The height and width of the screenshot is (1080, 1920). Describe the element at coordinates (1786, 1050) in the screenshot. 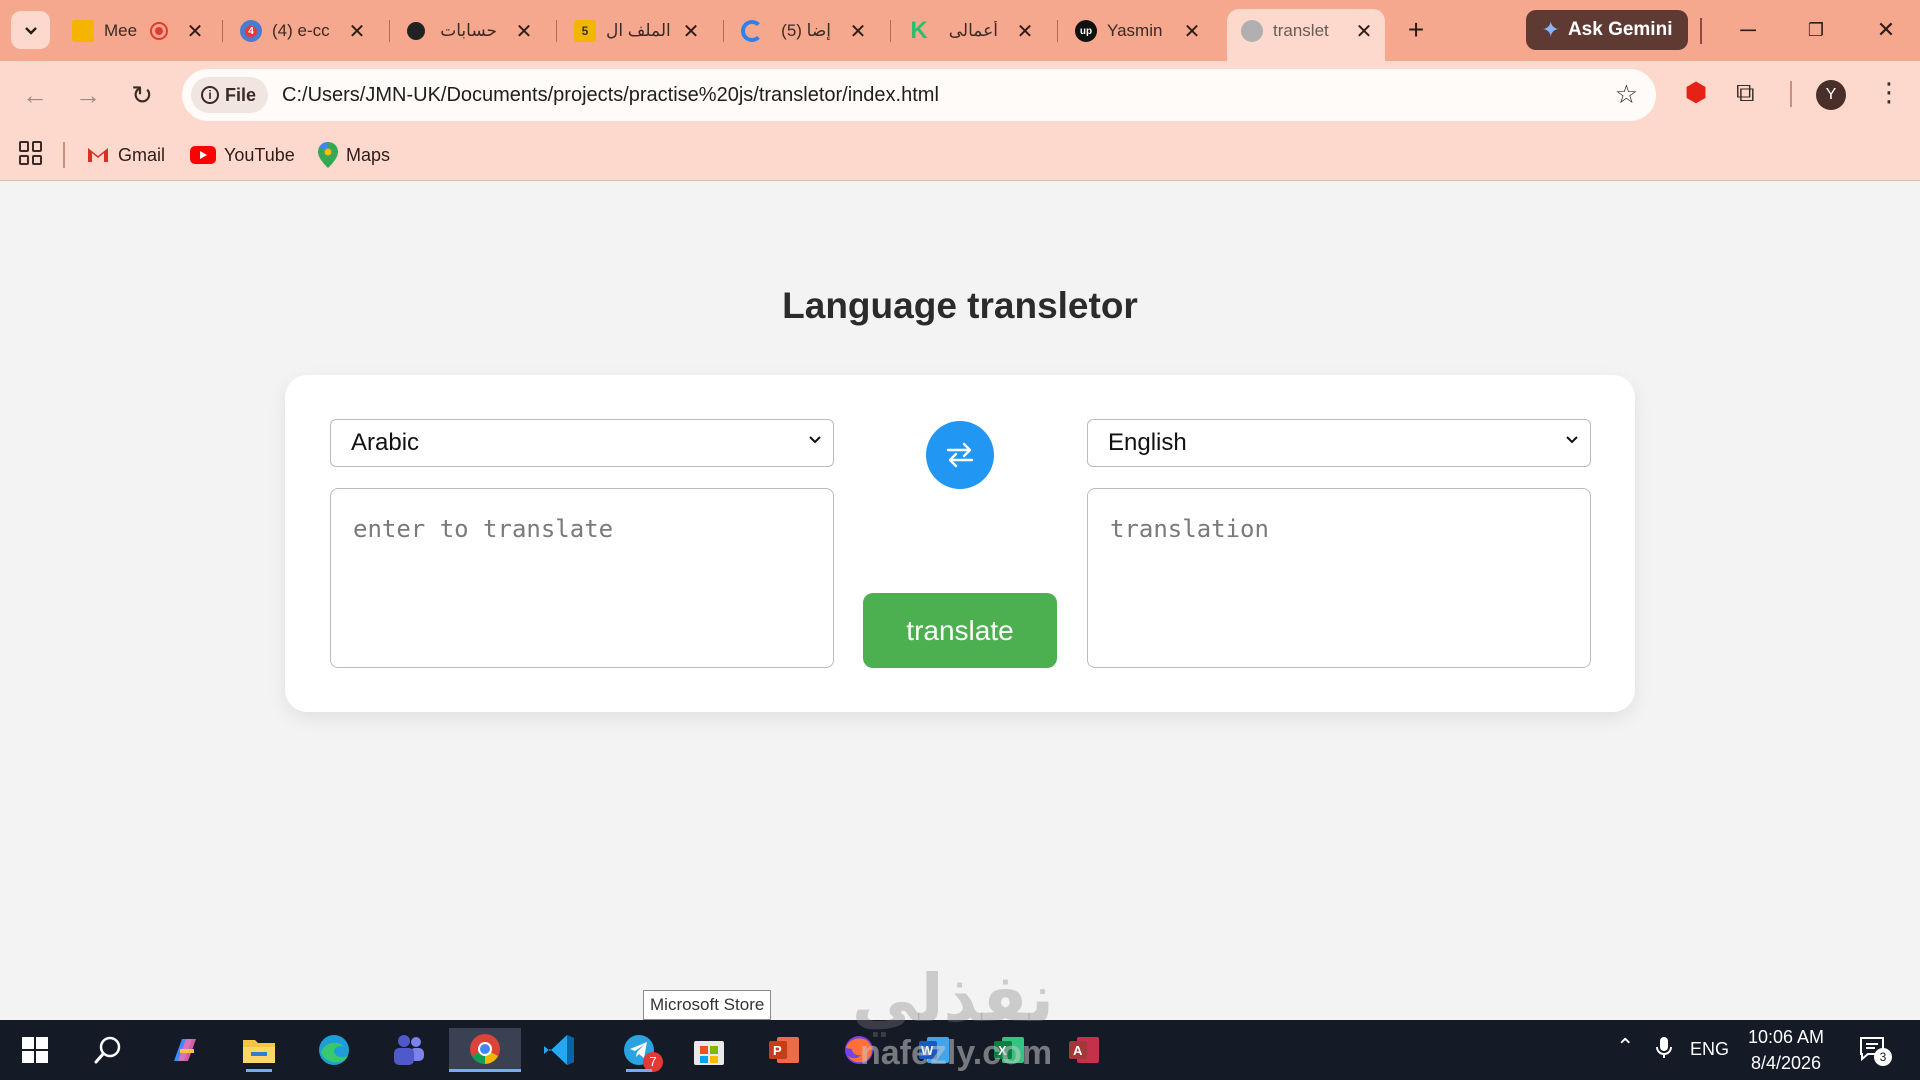

I see `system-clock: 10:06 AM 8/4/2026` at that location.